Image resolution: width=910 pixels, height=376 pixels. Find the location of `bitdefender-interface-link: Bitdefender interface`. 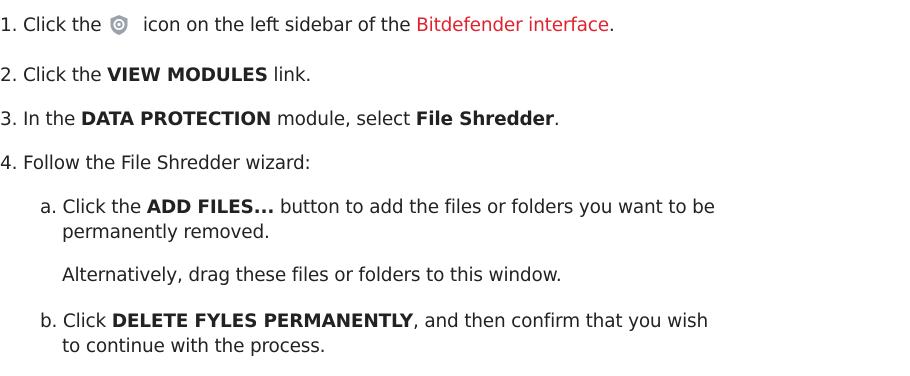

bitdefender-interface-link: Bitdefender interface is located at coordinates (512, 25).